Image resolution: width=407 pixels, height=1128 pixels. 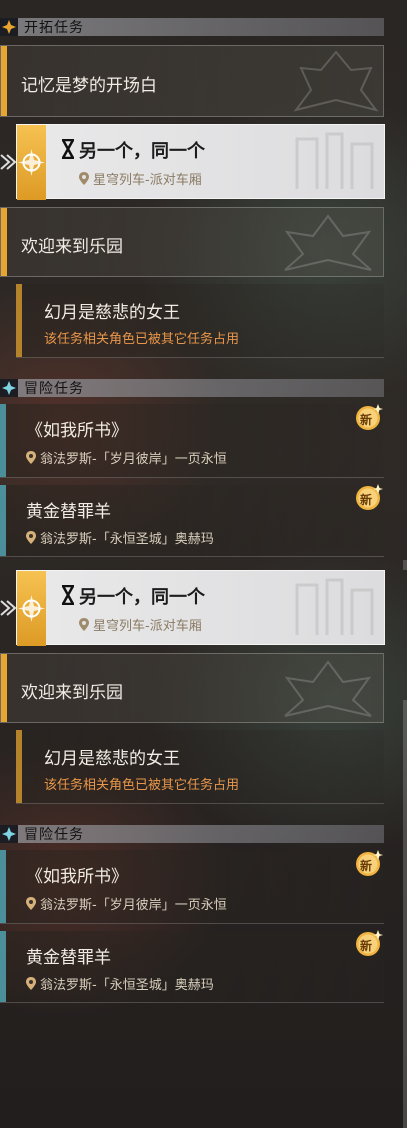 I want to click on quest-name: 记忆是梦的开场白, so click(x=89, y=86).